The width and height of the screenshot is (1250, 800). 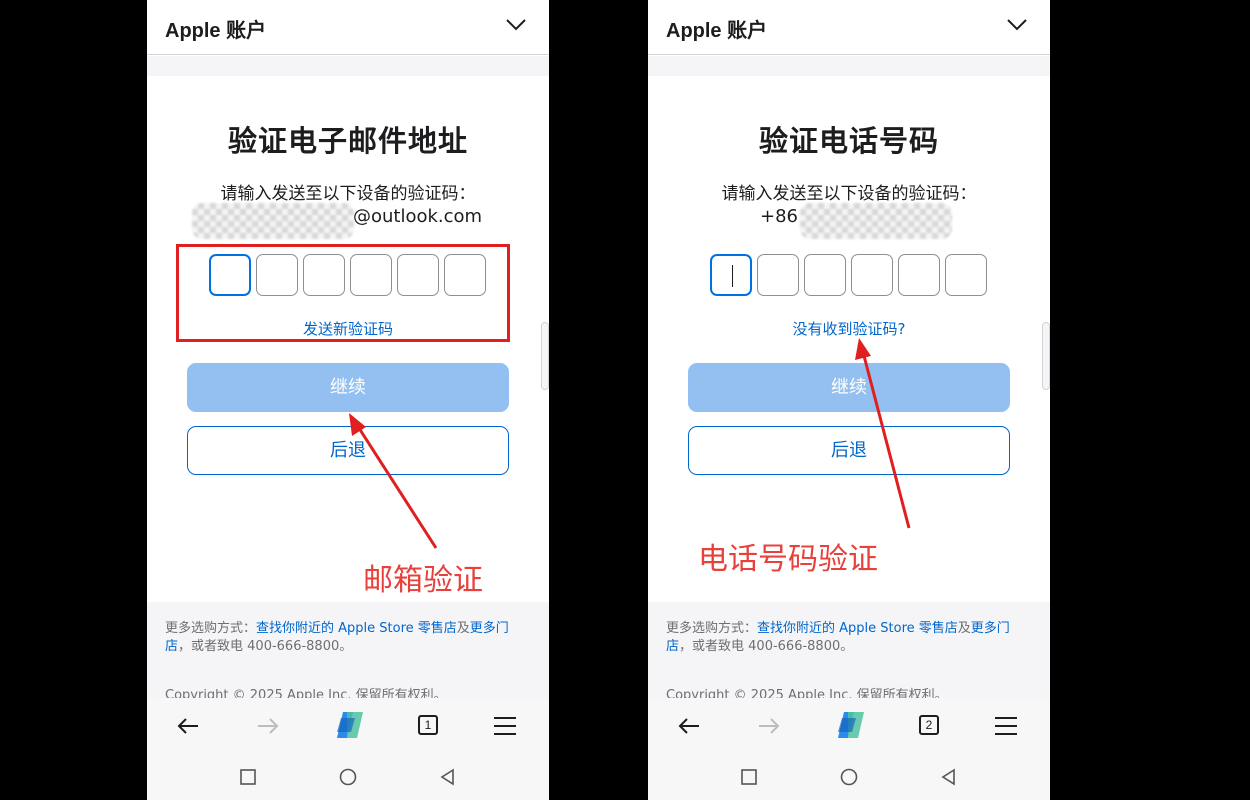 What do you see at coordinates (788, 559) in the screenshot?
I see `annotation-phone-label: 电话号码验证` at bounding box center [788, 559].